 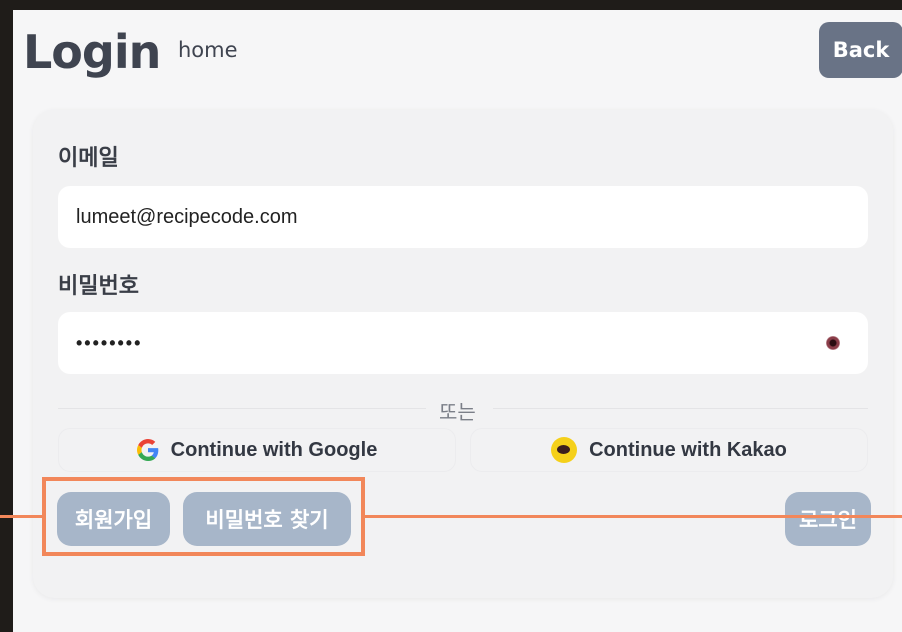 What do you see at coordinates (828, 519) in the screenshot?
I see `login-button: 로그인` at bounding box center [828, 519].